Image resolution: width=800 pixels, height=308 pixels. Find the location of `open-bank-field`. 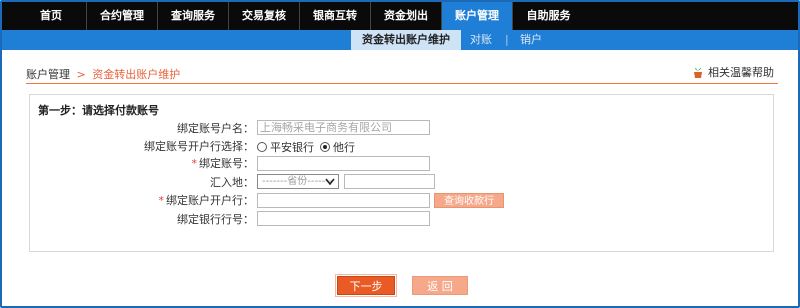

open-bank-field is located at coordinates (343, 200).